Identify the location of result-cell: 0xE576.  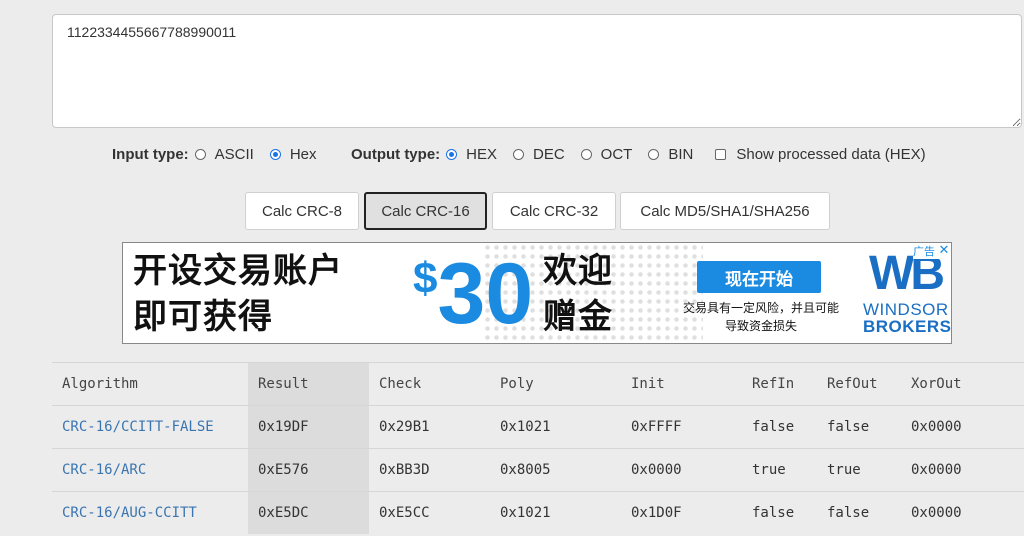
(308, 470).